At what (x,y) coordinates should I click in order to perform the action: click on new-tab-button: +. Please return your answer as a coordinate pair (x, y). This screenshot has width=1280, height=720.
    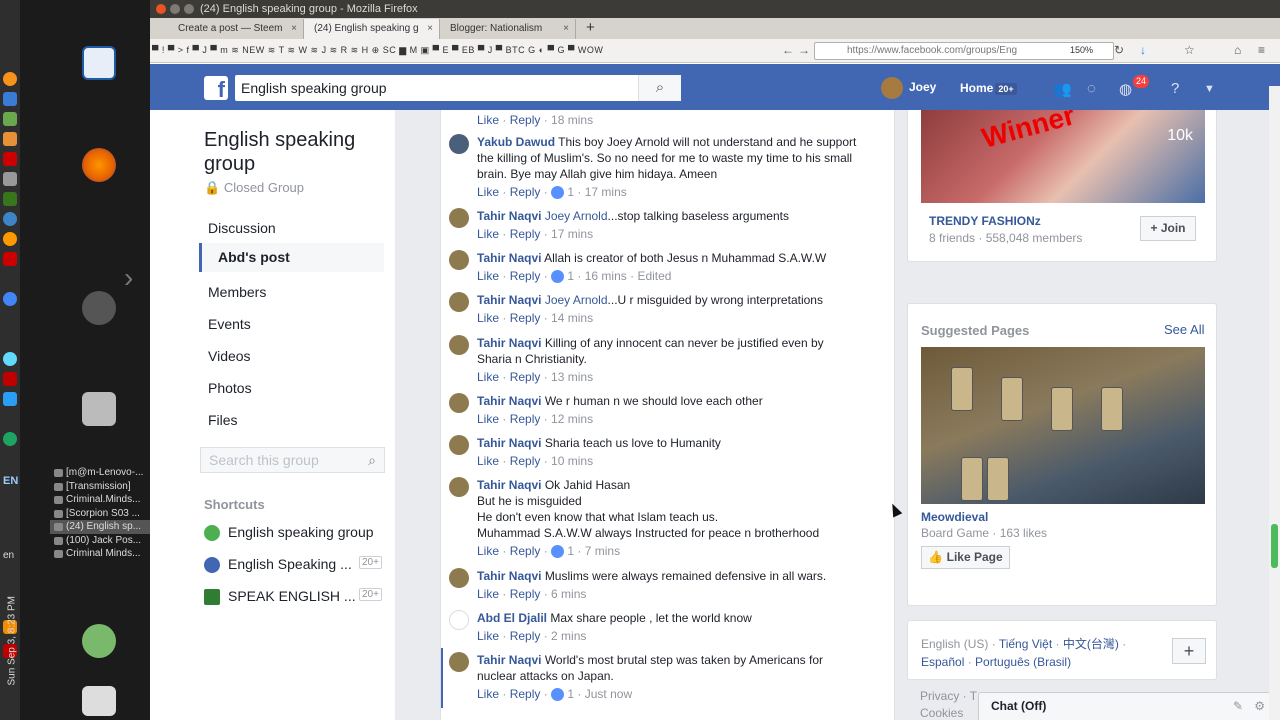
    Looking at the image, I should click on (590, 28).